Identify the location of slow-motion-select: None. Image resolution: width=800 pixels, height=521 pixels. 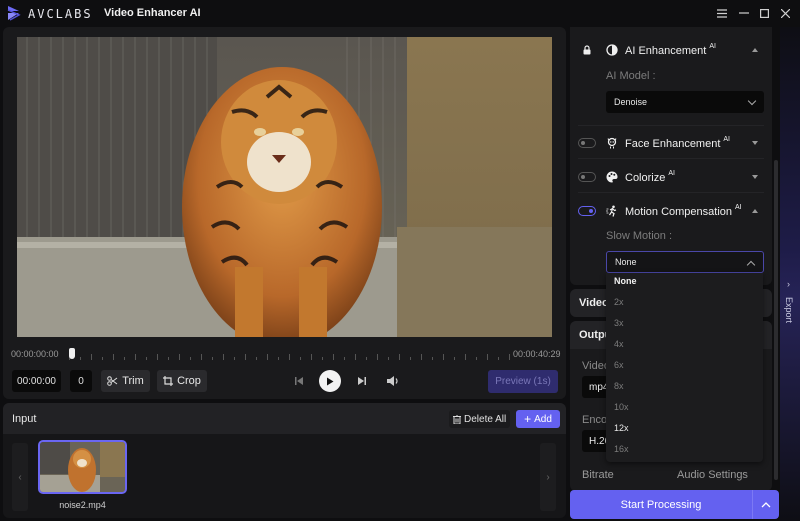
(685, 262).